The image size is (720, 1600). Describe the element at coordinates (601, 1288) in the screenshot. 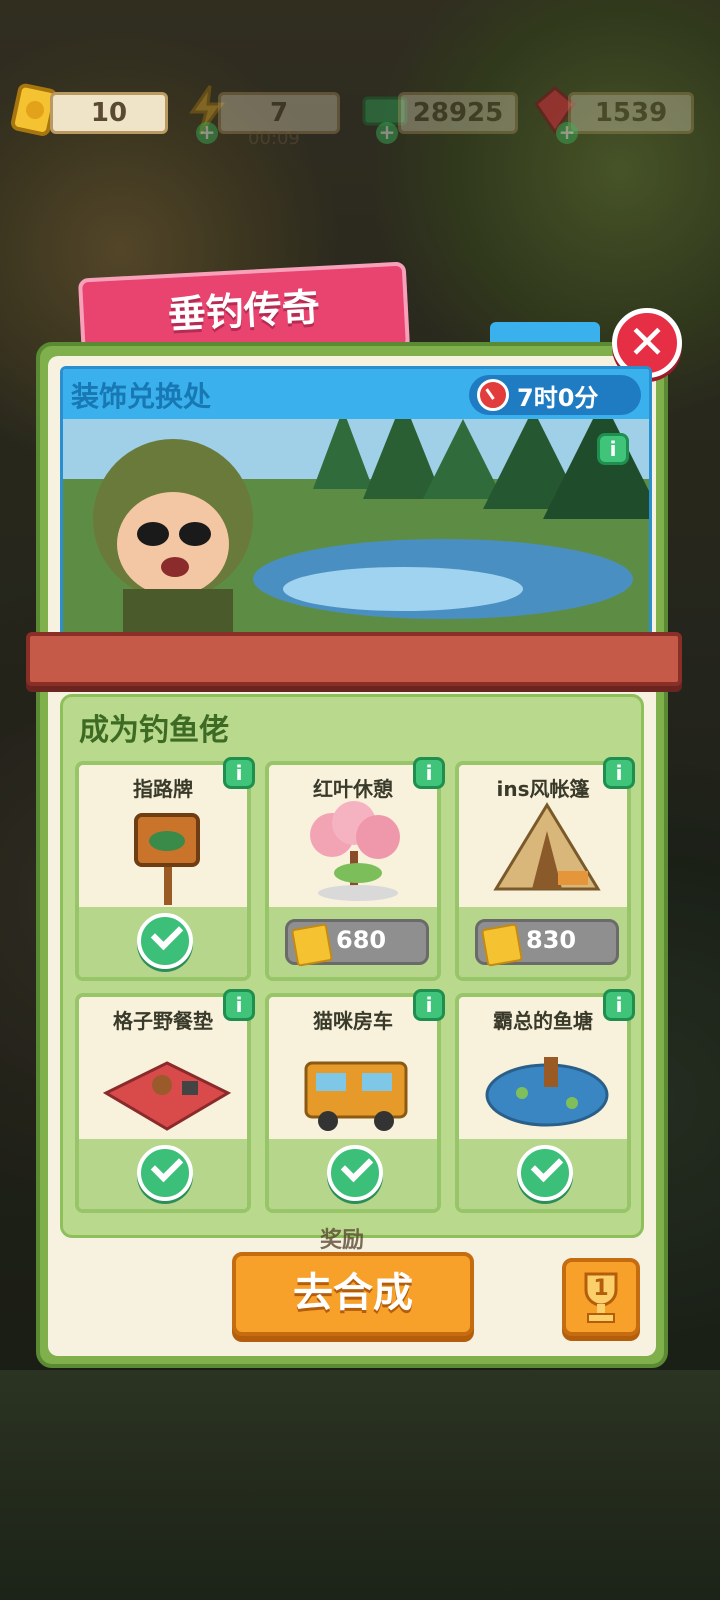

I see `trophy-count: 1` at that location.